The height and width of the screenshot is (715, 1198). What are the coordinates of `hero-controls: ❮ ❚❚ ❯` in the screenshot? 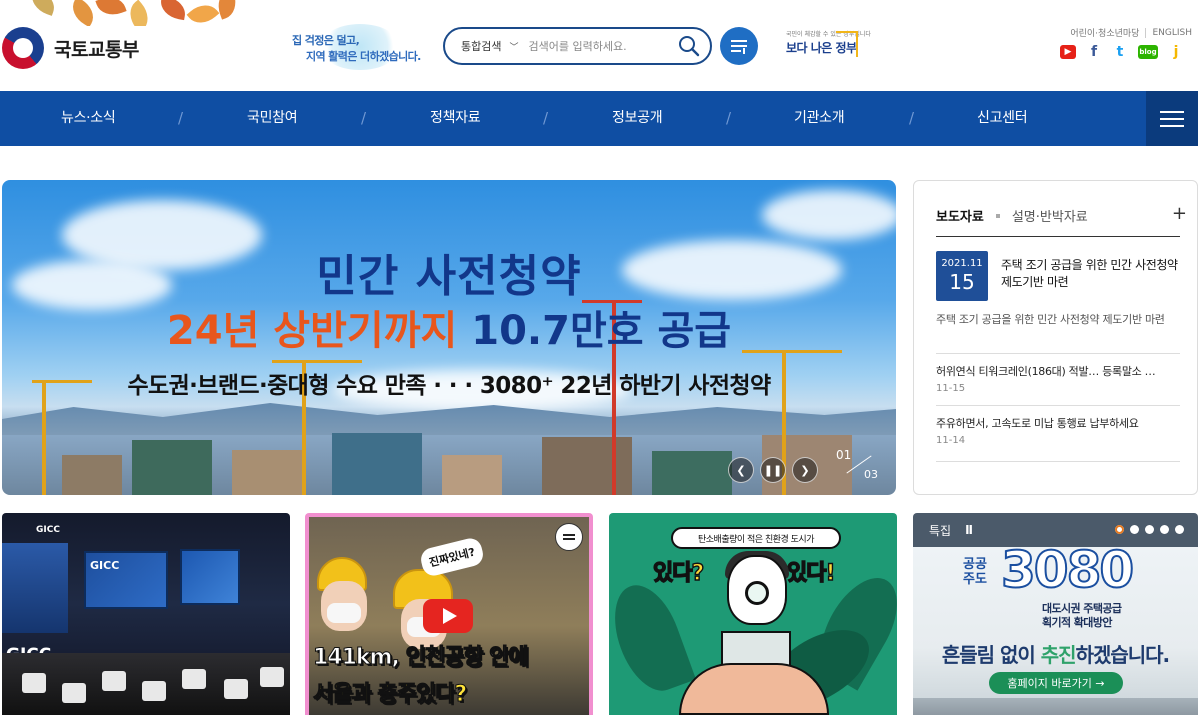 It's located at (773, 470).